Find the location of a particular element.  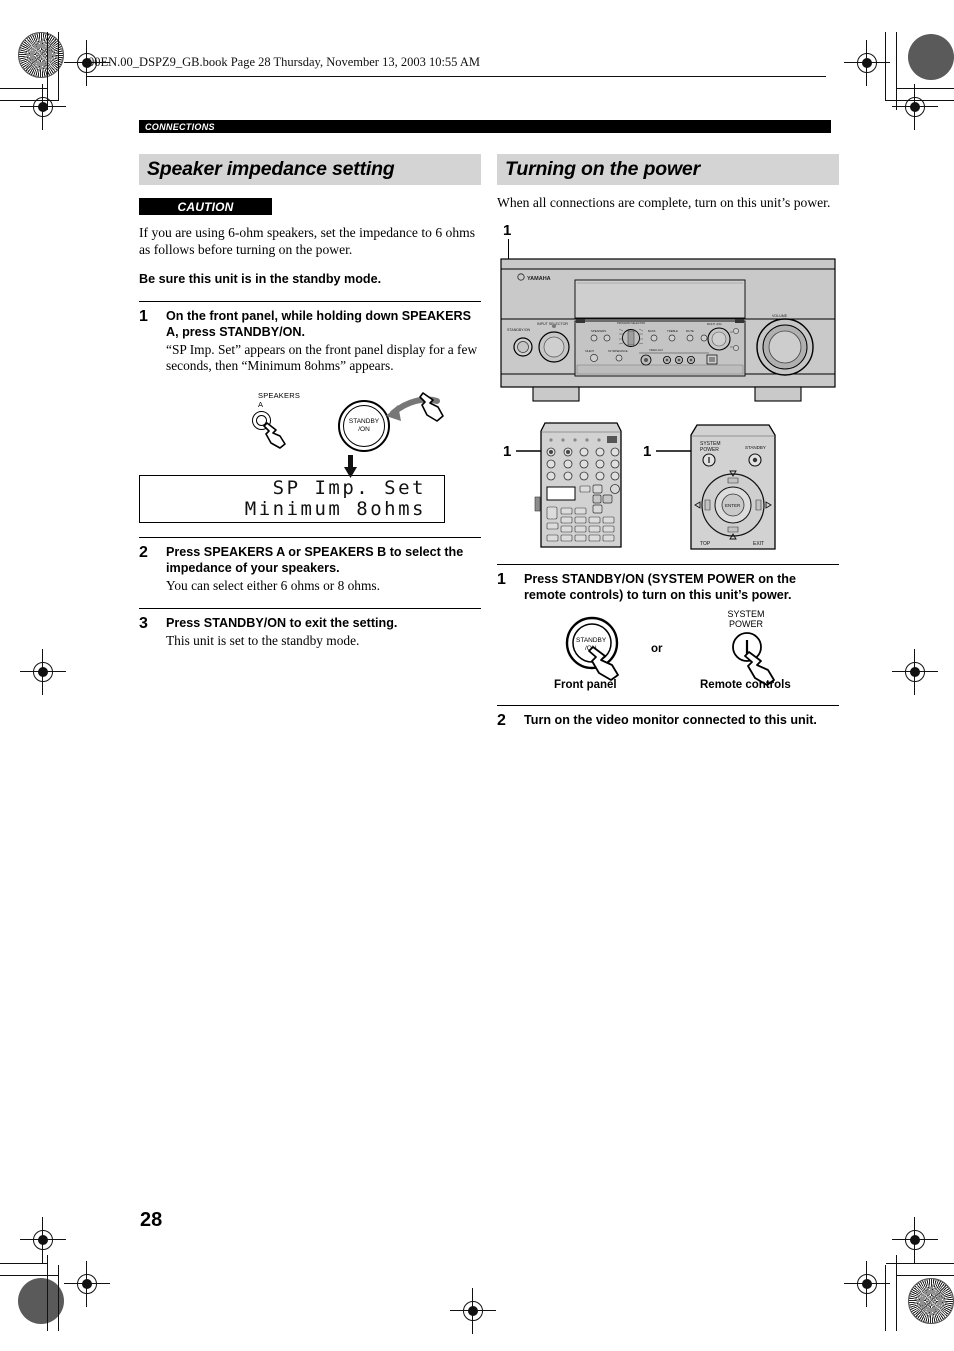

registration-crosshair-left-lower is located at coordinates (43, 1240).